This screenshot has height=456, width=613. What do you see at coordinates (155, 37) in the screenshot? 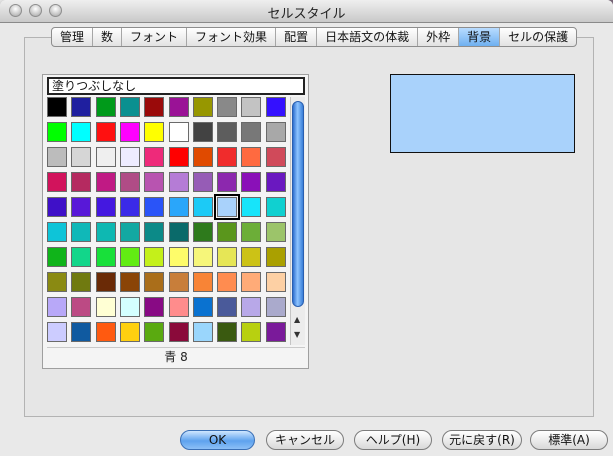
I see `tab-2: フォント` at bounding box center [155, 37].